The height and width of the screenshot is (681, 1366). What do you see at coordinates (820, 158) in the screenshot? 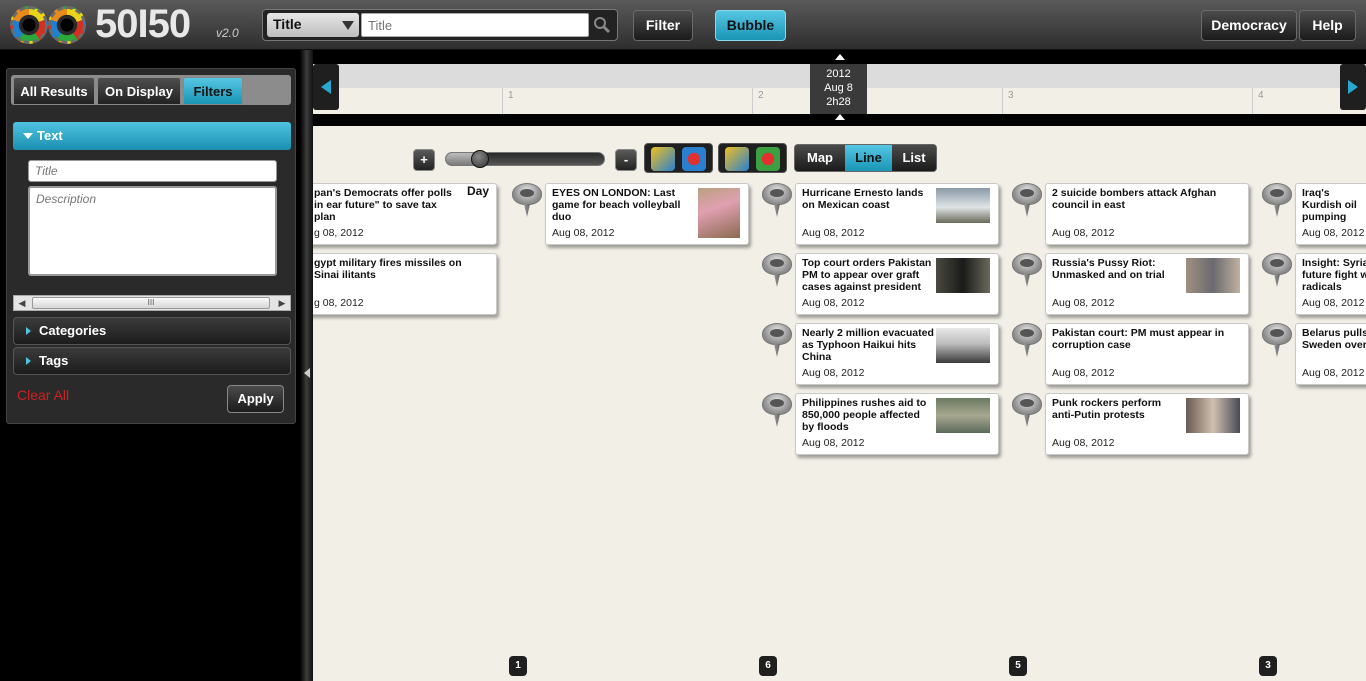
I see `view-map-button: Map` at bounding box center [820, 158].